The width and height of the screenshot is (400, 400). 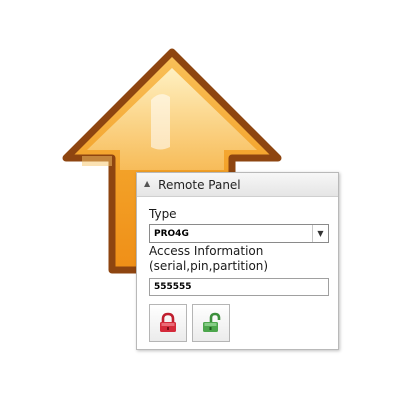 I want to click on lock-icon, so click(x=168, y=322).